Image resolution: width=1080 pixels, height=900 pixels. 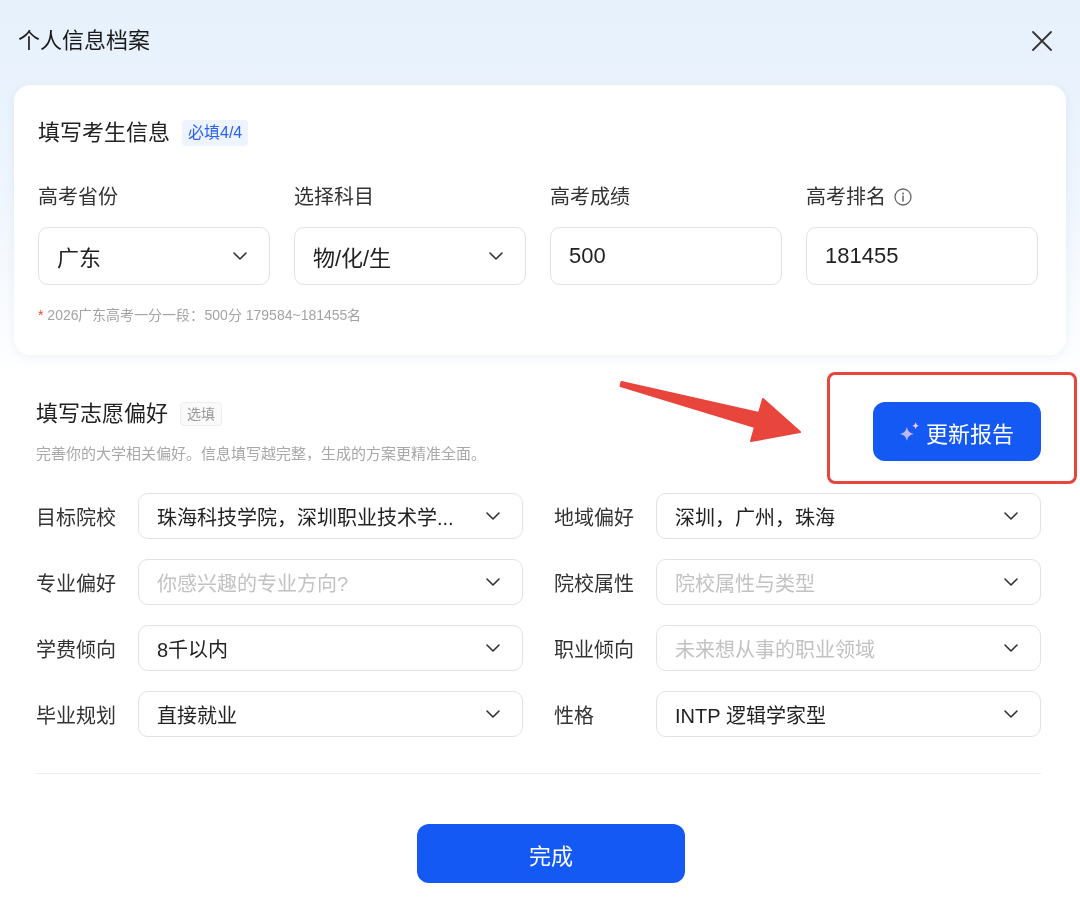 I want to click on close-icon, so click(x=1042, y=41).